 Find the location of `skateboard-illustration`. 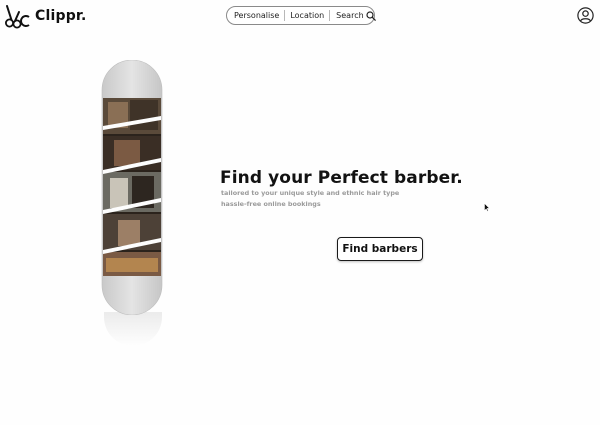

skateboard-illustration is located at coordinates (132, 187).